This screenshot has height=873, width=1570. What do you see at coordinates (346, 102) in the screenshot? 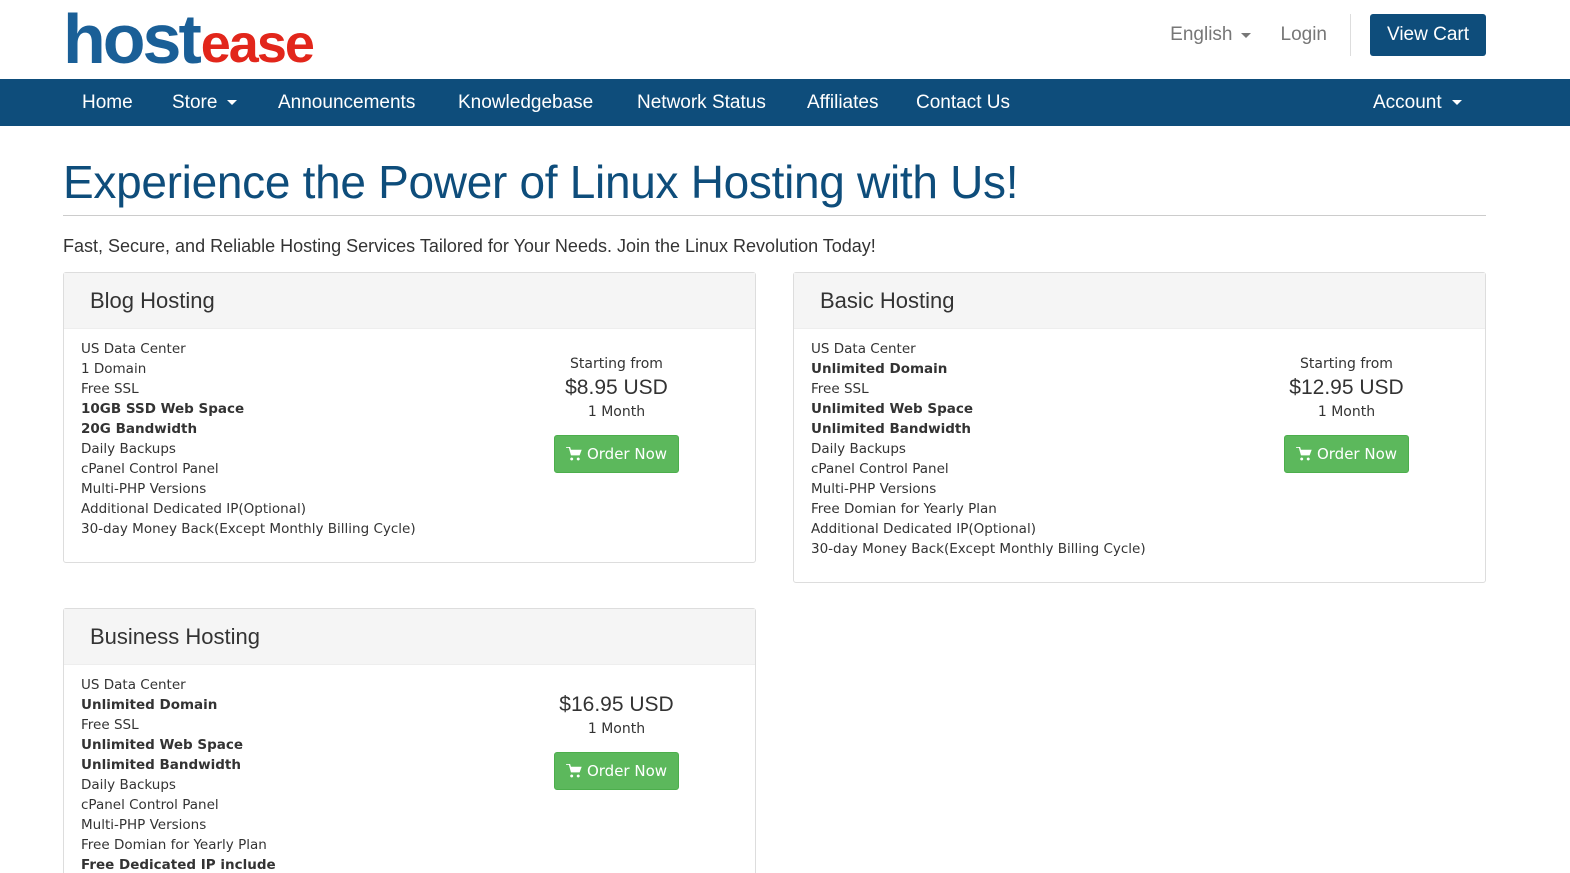
I see `nav-announcements: Announcements` at bounding box center [346, 102].